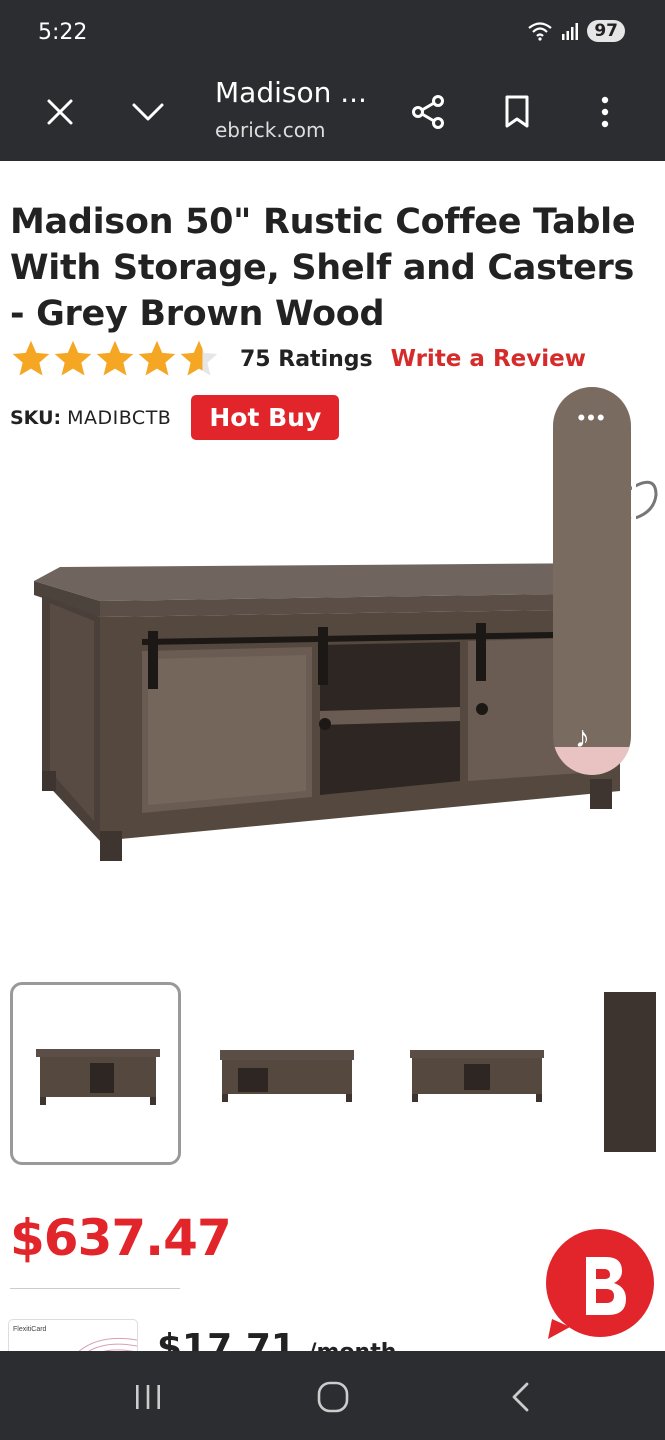 The image size is (665, 1440). I want to click on more-vert-icon, so click(605, 112).